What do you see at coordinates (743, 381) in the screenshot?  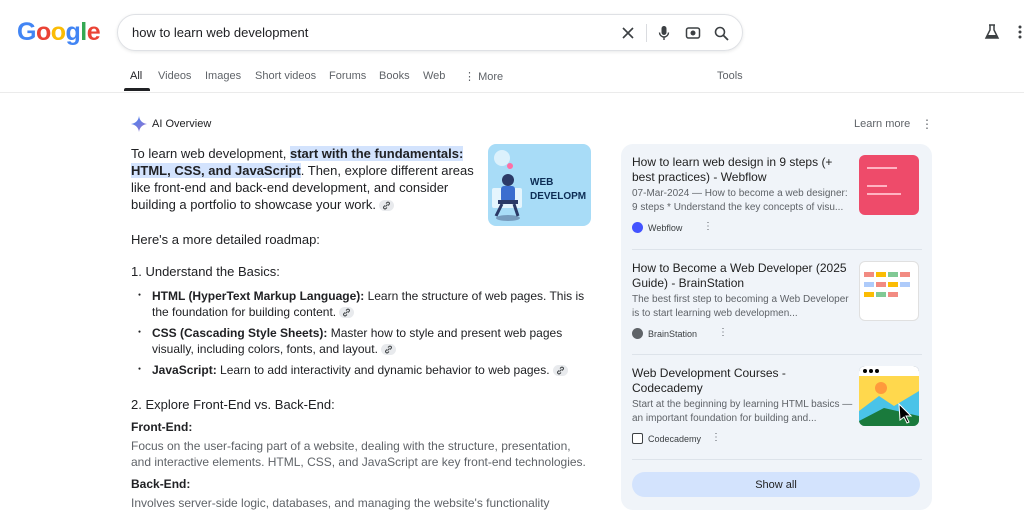 I see `source-title: Web Development Courses - Codecademy` at bounding box center [743, 381].